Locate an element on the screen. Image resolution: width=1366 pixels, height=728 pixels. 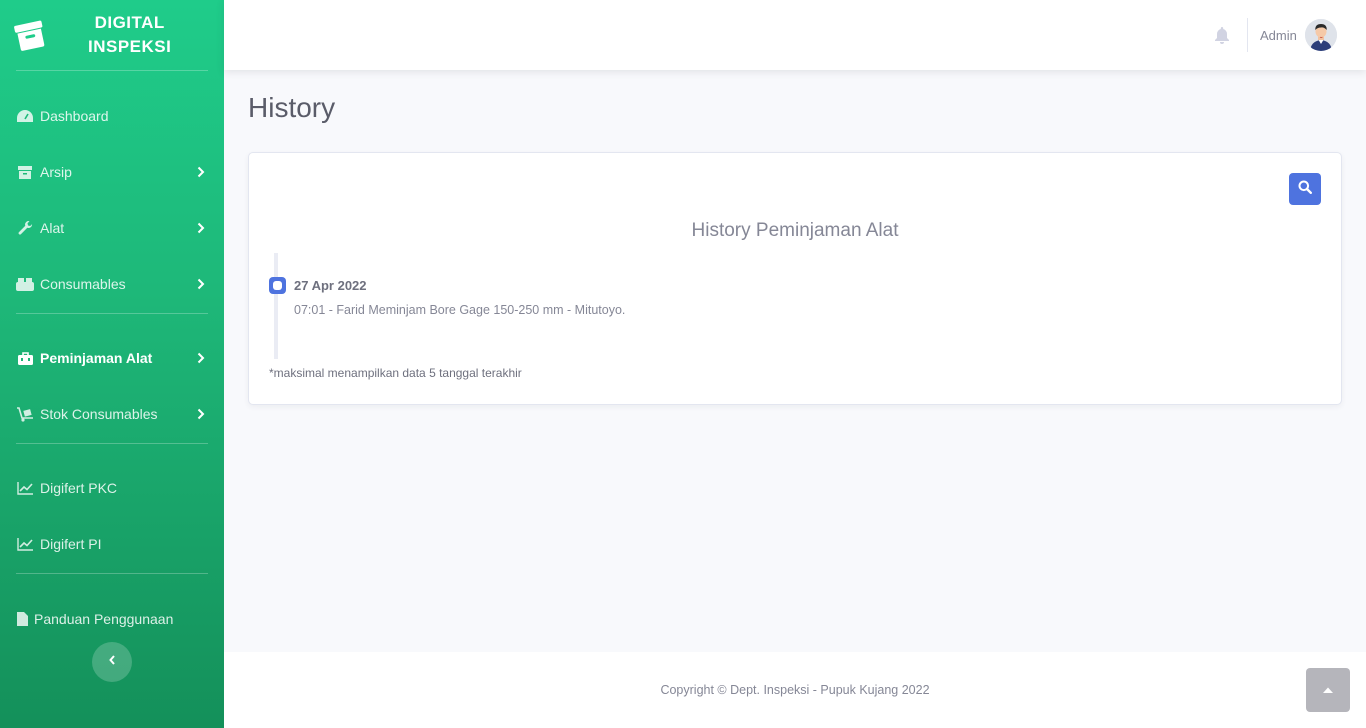
user-name: Admin is located at coordinates (1278, 35).